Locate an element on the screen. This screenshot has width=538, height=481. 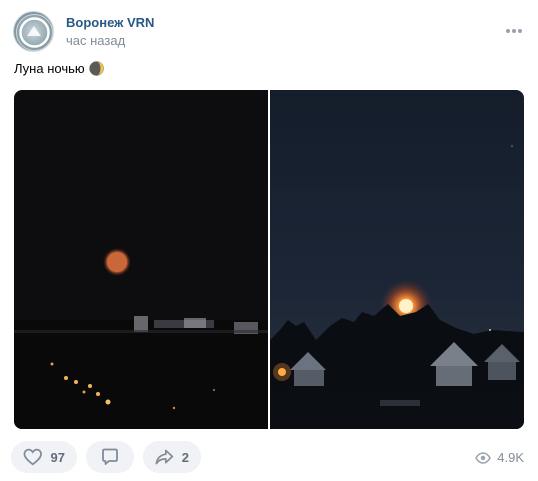
views-count: 4.9K is located at coordinates (510, 457).